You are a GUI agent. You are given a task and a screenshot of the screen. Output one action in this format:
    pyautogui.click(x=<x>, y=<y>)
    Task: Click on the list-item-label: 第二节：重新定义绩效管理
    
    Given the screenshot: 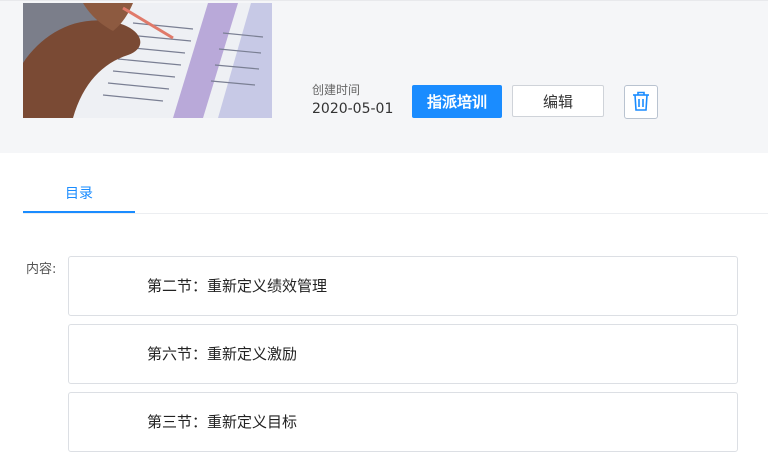 What is the action you would take?
    pyautogui.click(x=237, y=286)
    